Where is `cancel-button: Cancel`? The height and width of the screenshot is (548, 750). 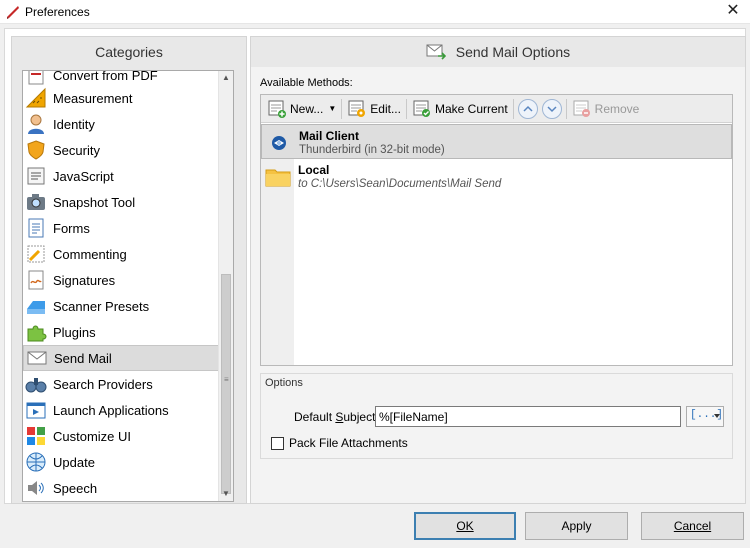
cancel-button: Cancel is located at coordinates (692, 526).